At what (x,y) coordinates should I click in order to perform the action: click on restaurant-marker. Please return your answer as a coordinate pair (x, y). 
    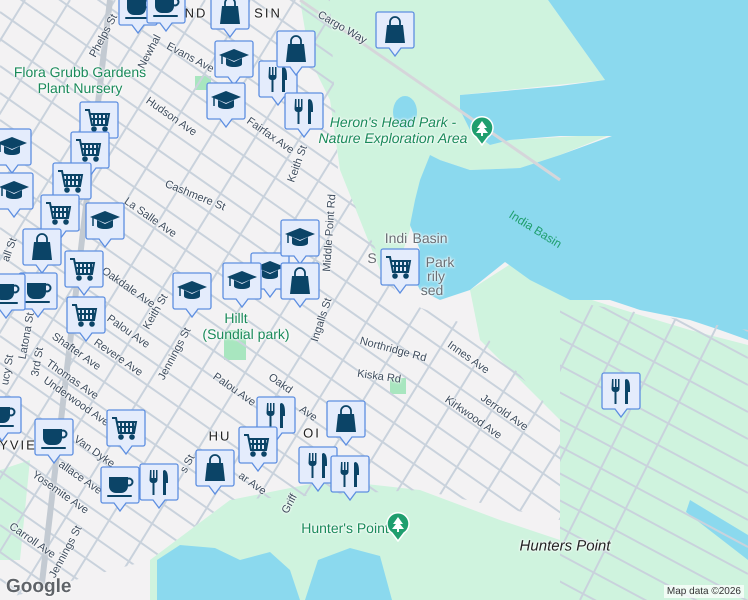
    Looking at the image, I should click on (159, 486).